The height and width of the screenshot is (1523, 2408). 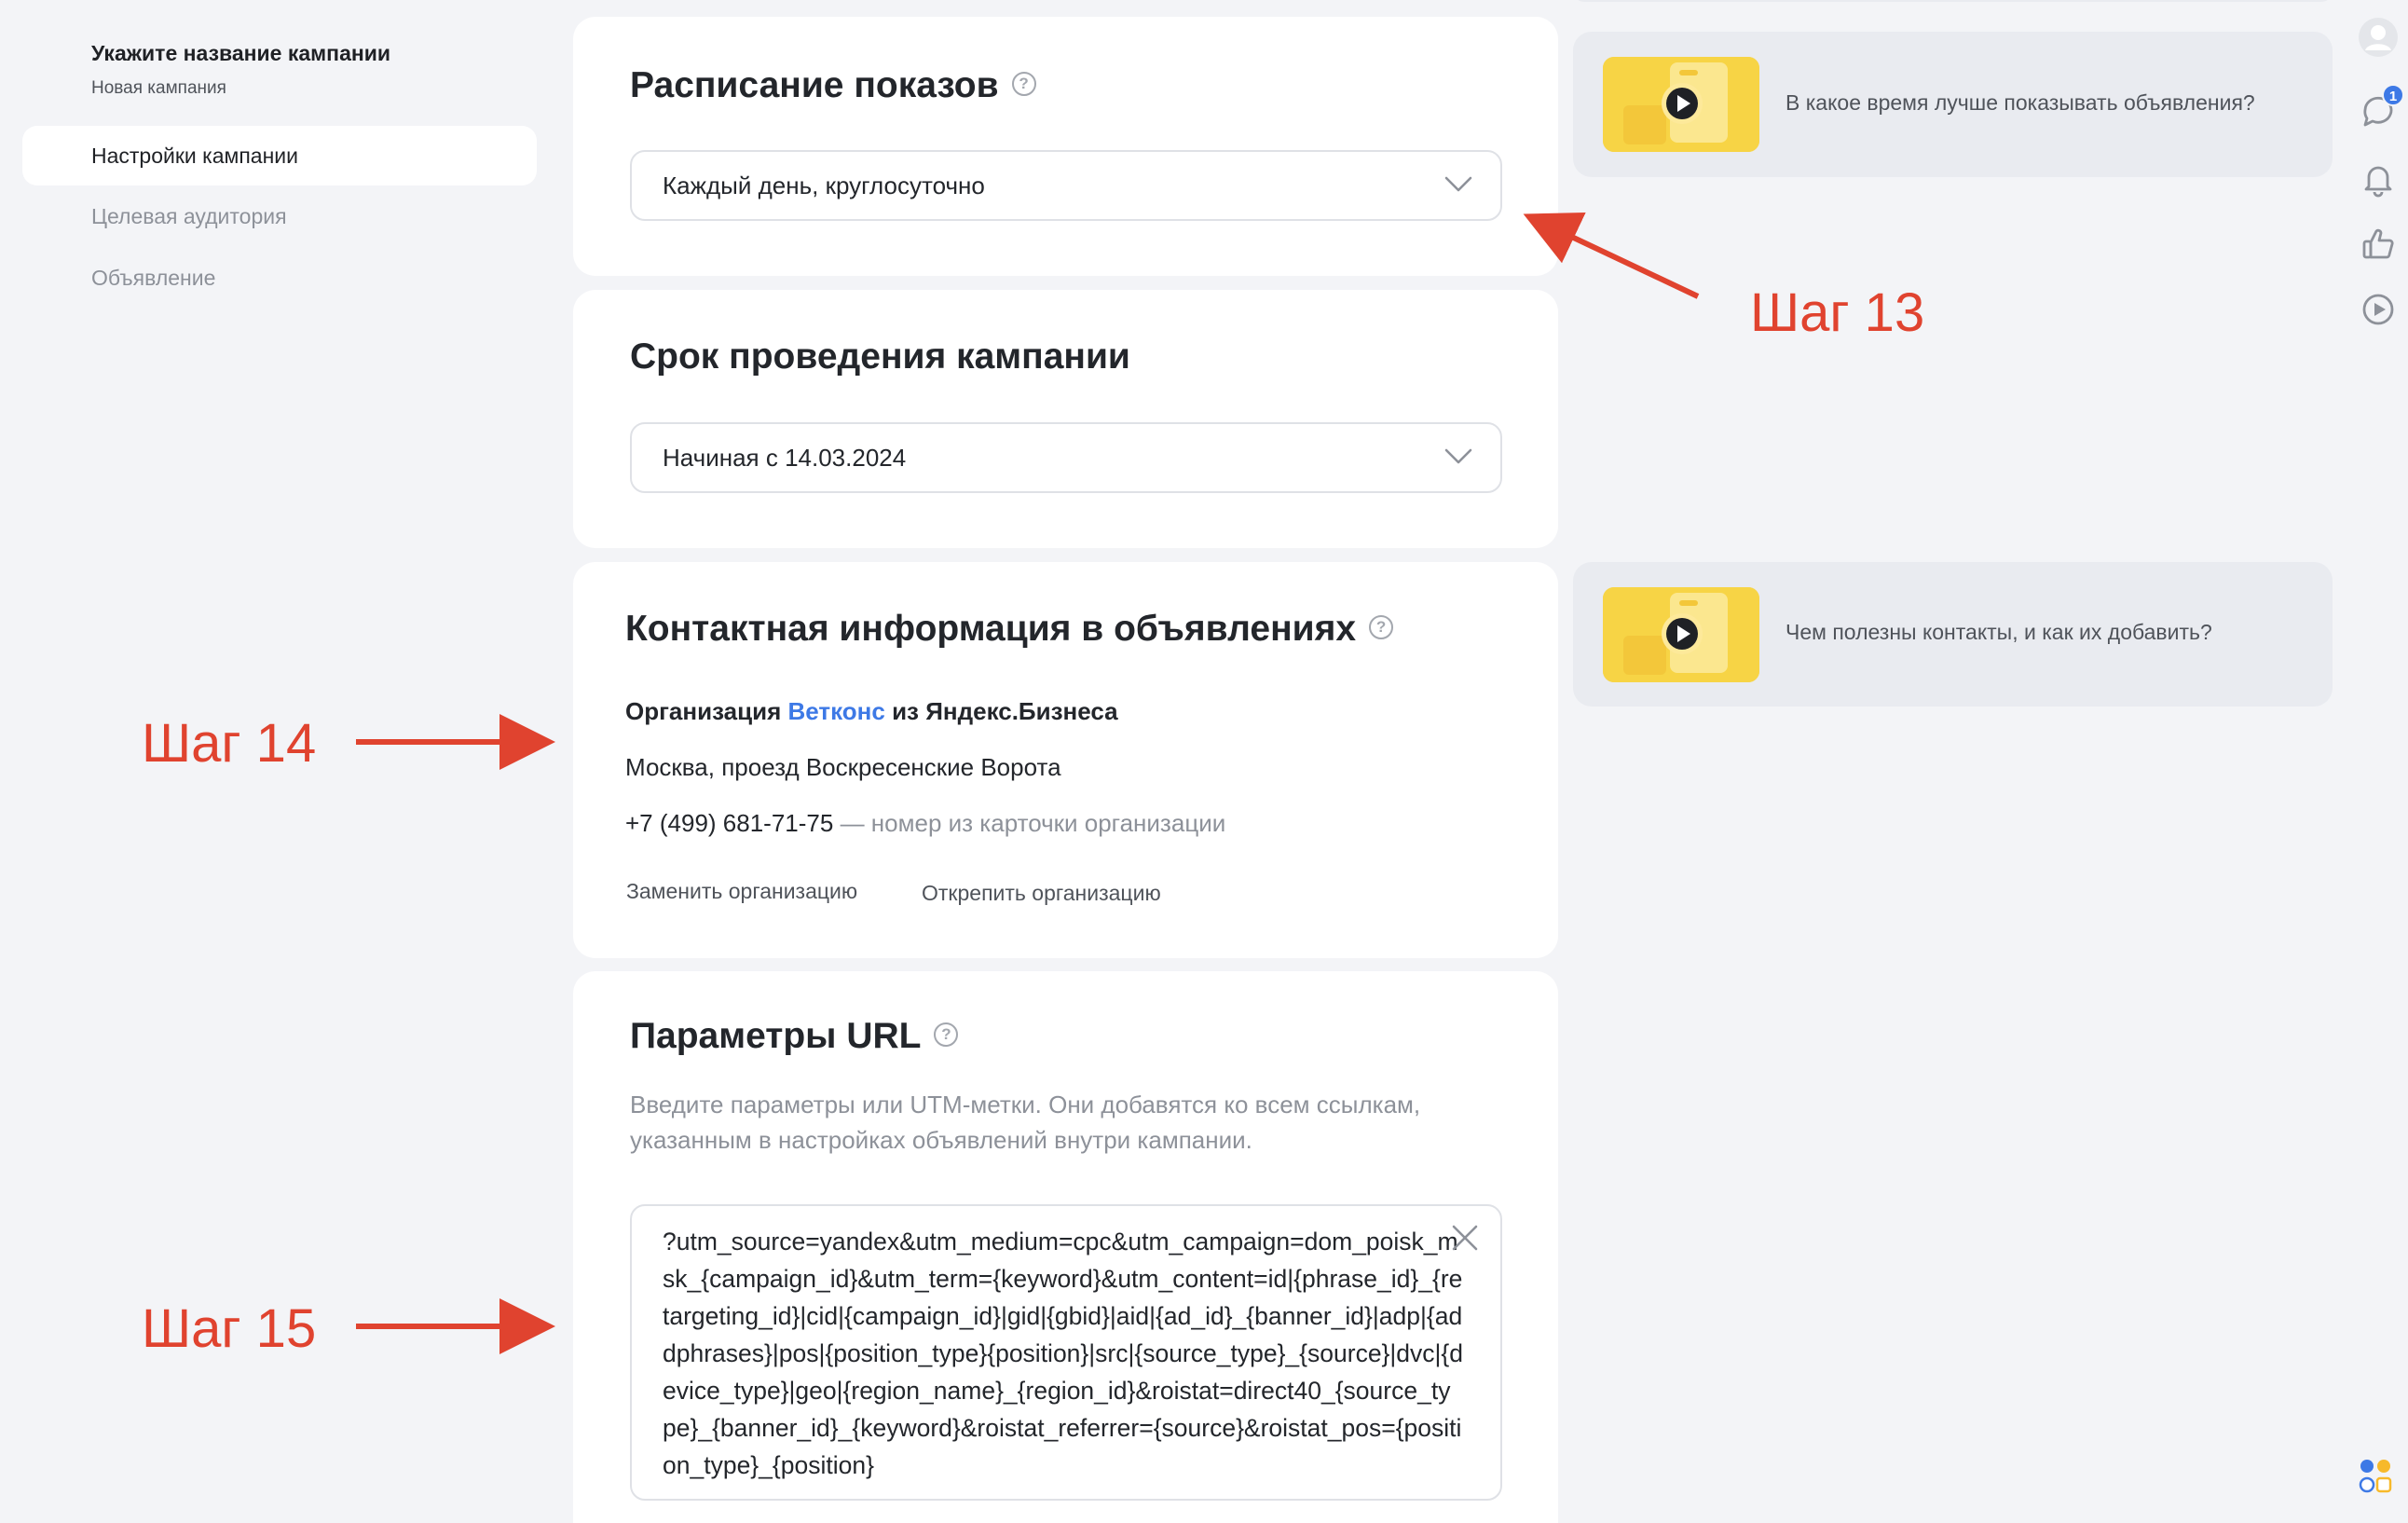 What do you see at coordinates (229, 743) in the screenshot?
I see `annotation-step14: Шаг 14` at bounding box center [229, 743].